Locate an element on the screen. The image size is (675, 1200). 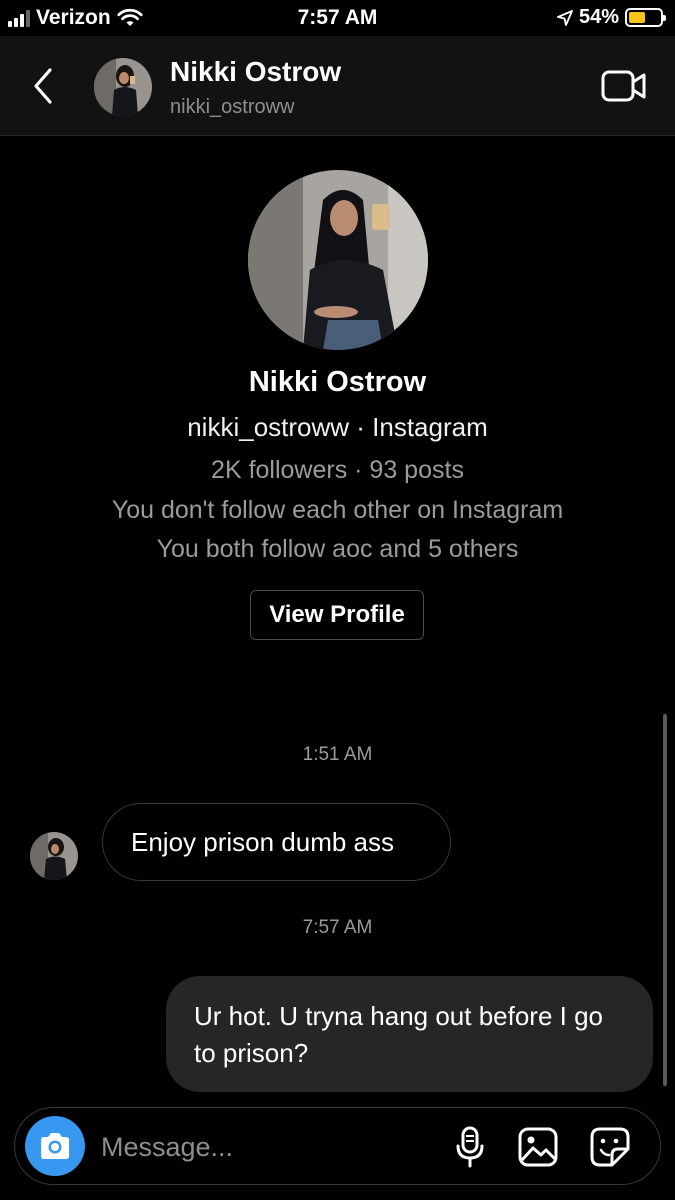
view-profile-button: View Profile is located at coordinates (337, 615).